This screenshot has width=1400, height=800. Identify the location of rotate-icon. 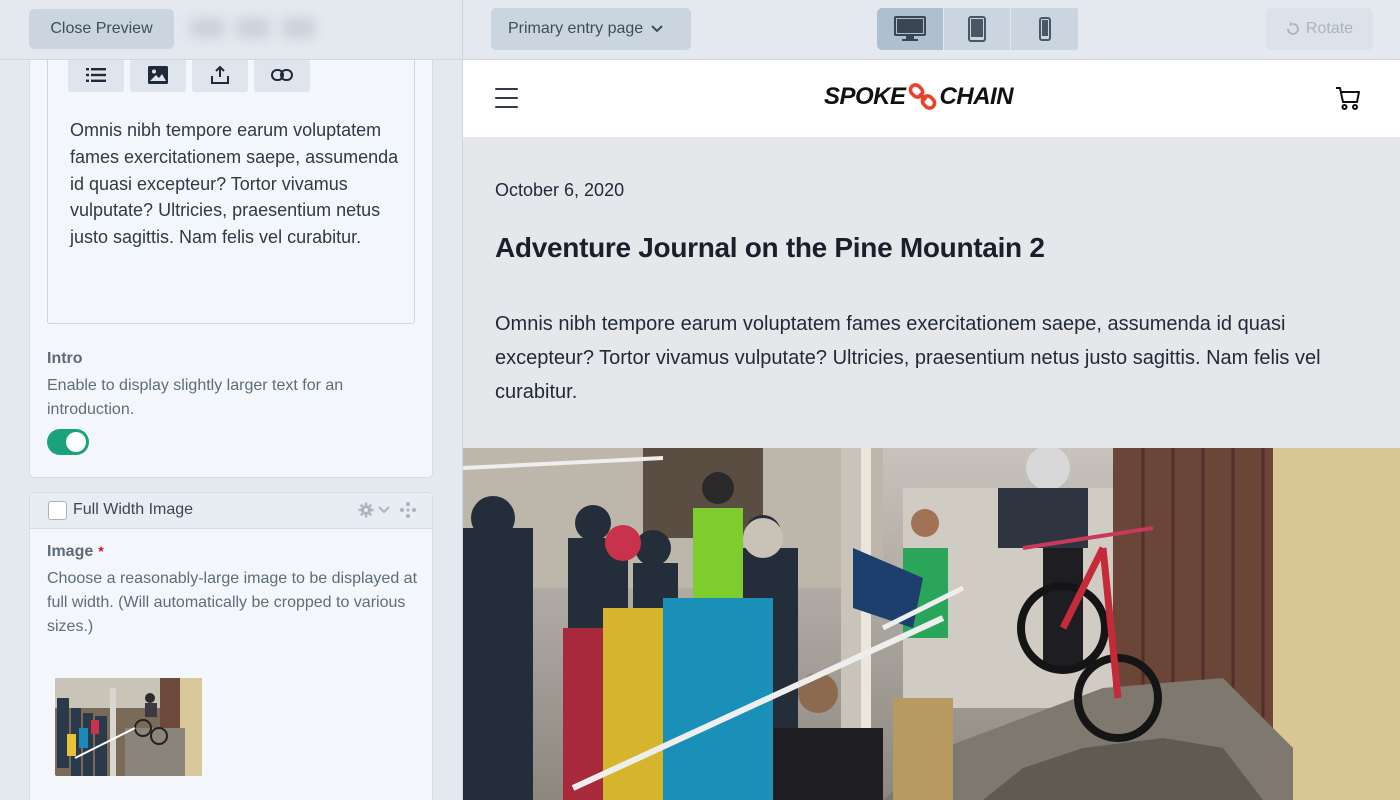
(1293, 28).